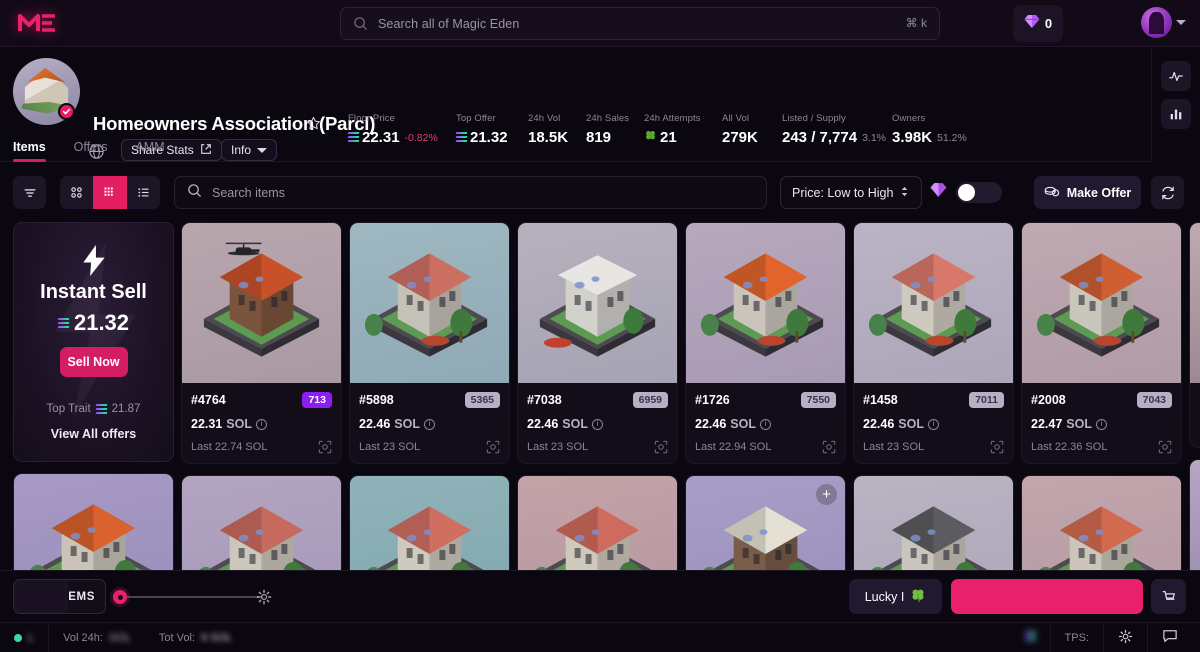  What do you see at coordinates (83, 637) in the screenshot?
I see `vol-24h-label: Vol 24h:` at bounding box center [83, 637].